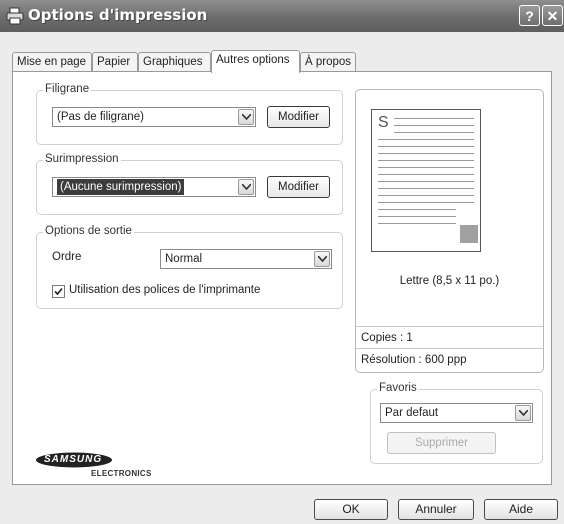 The width and height of the screenshot is (564, 524). I want to click on resolution-label: Résolution : 600 ppp, so click(414, 360).